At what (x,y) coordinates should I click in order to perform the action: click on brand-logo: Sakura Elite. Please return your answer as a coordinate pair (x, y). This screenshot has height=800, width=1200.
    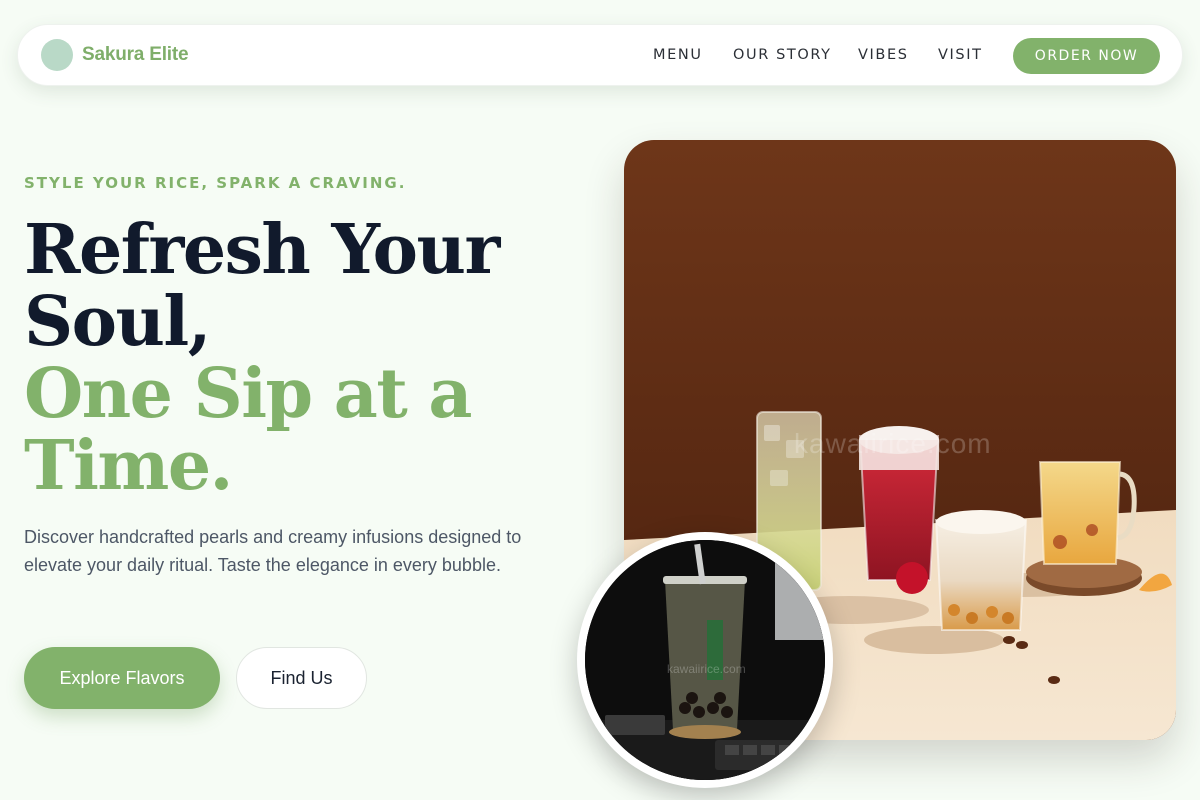
    Looking at the image, I should click on (115, 55).